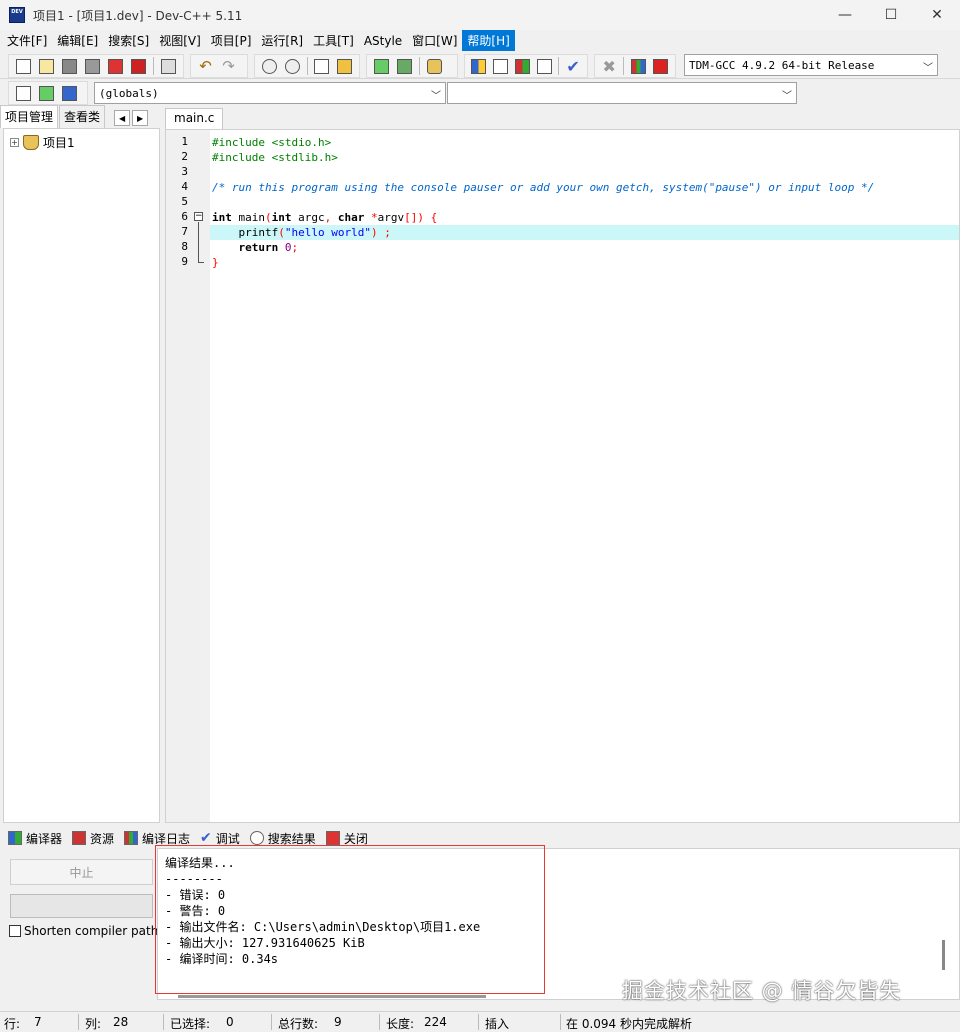 Image resolution: width=960 pixels, height=1032 pixels. I want to click on compiler-select: TDM-GCC 4.9.2 64-bit Release ﹀, so click(811, 65).